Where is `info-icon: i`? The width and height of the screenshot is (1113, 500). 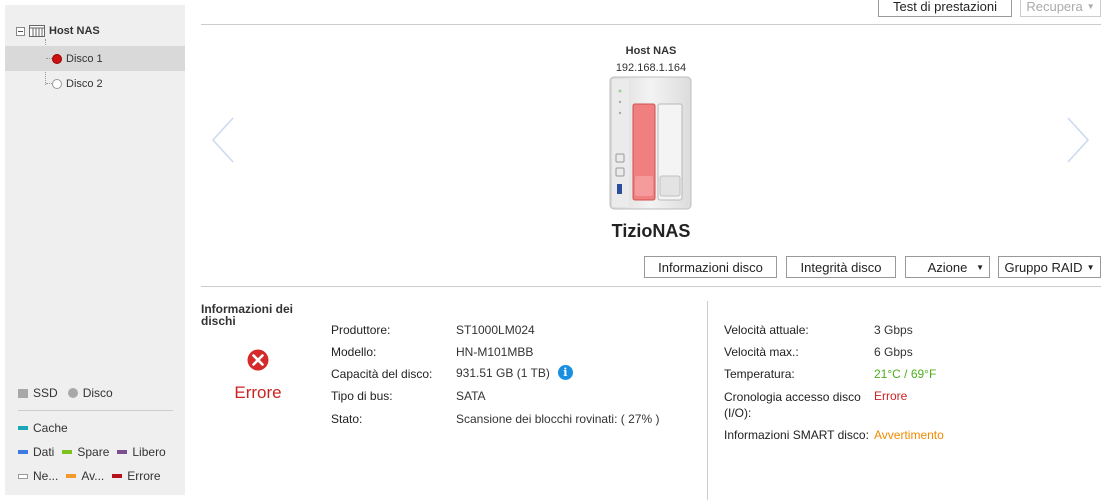 info-icon: i is located at coordinates (565, 372).